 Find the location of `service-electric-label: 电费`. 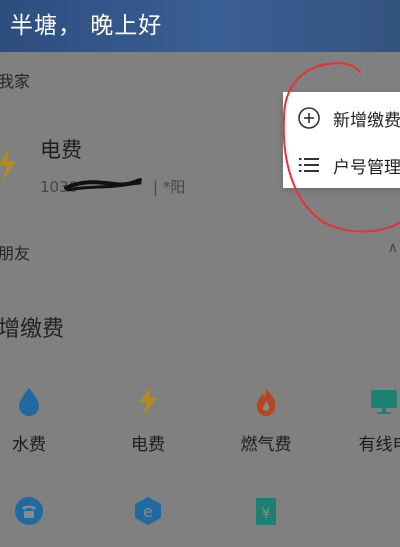

service-electric-label: 电费 is located at coordinates (148, 445).